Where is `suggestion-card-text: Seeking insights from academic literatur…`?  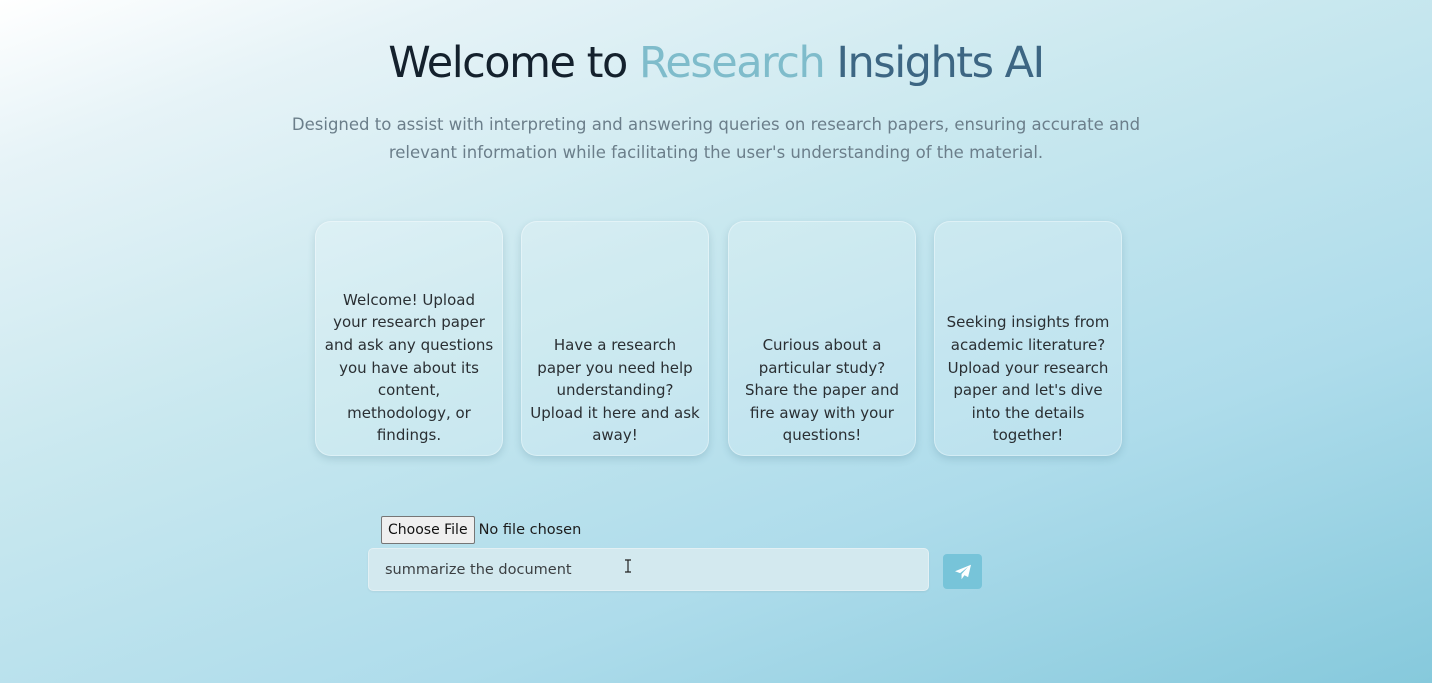 suggestion-card-text: Seeking insights from academic literatur… is located at coordinates (1028, 379).